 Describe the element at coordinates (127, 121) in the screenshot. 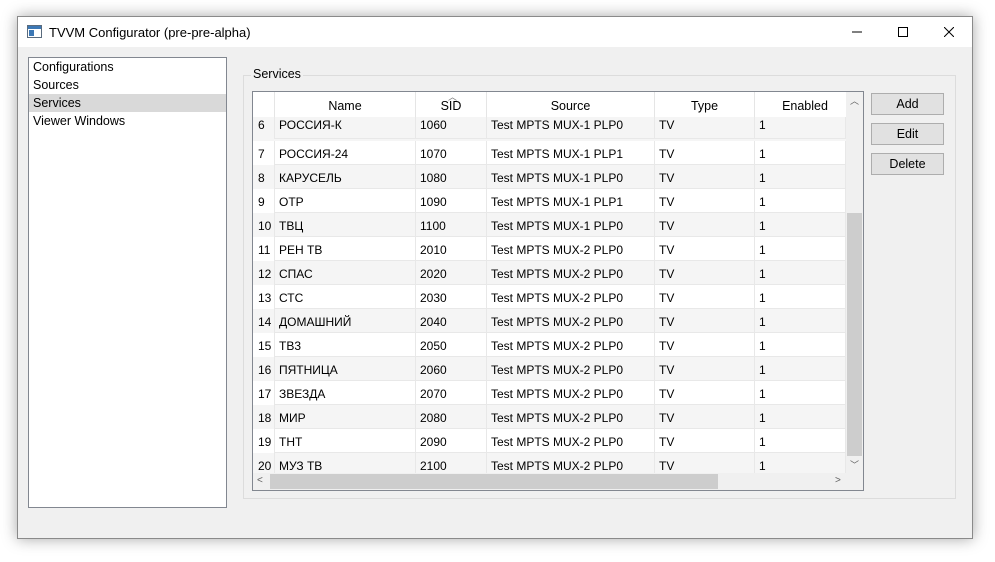

I see `nav-item-viewer-windows: Viewer Windows` at that location.